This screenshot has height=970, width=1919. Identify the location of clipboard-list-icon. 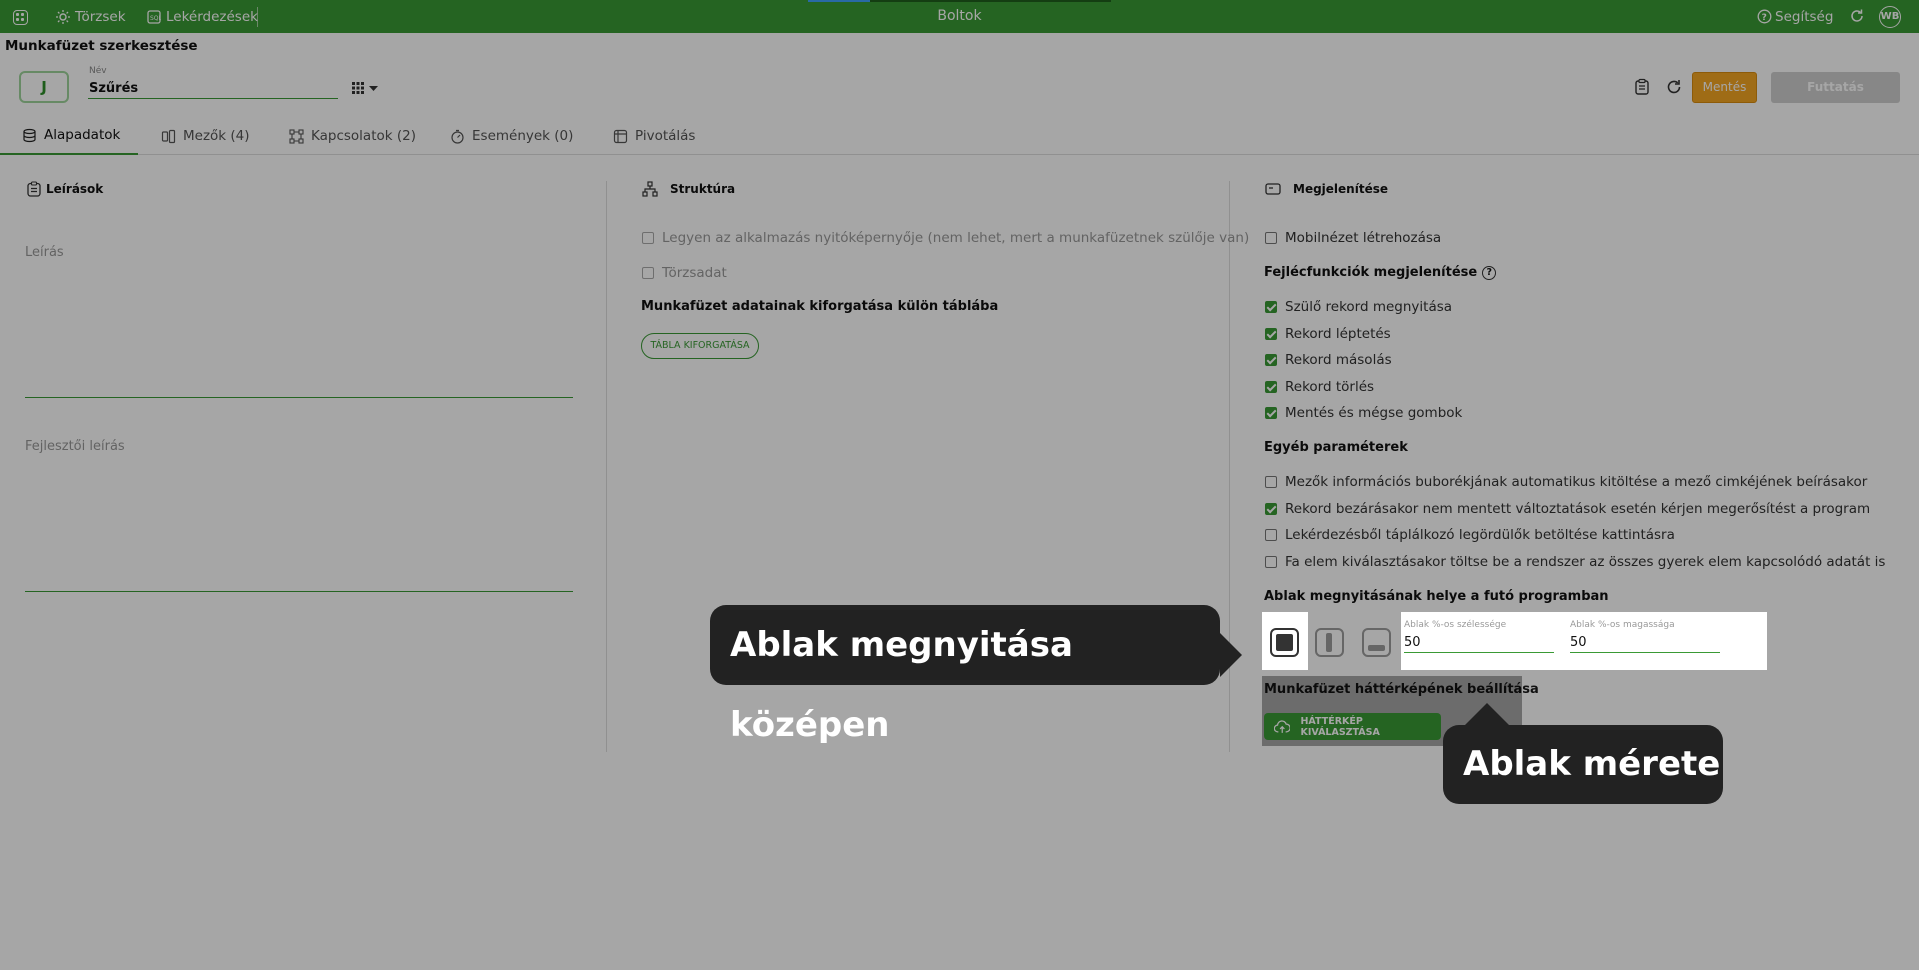
(34, 189).